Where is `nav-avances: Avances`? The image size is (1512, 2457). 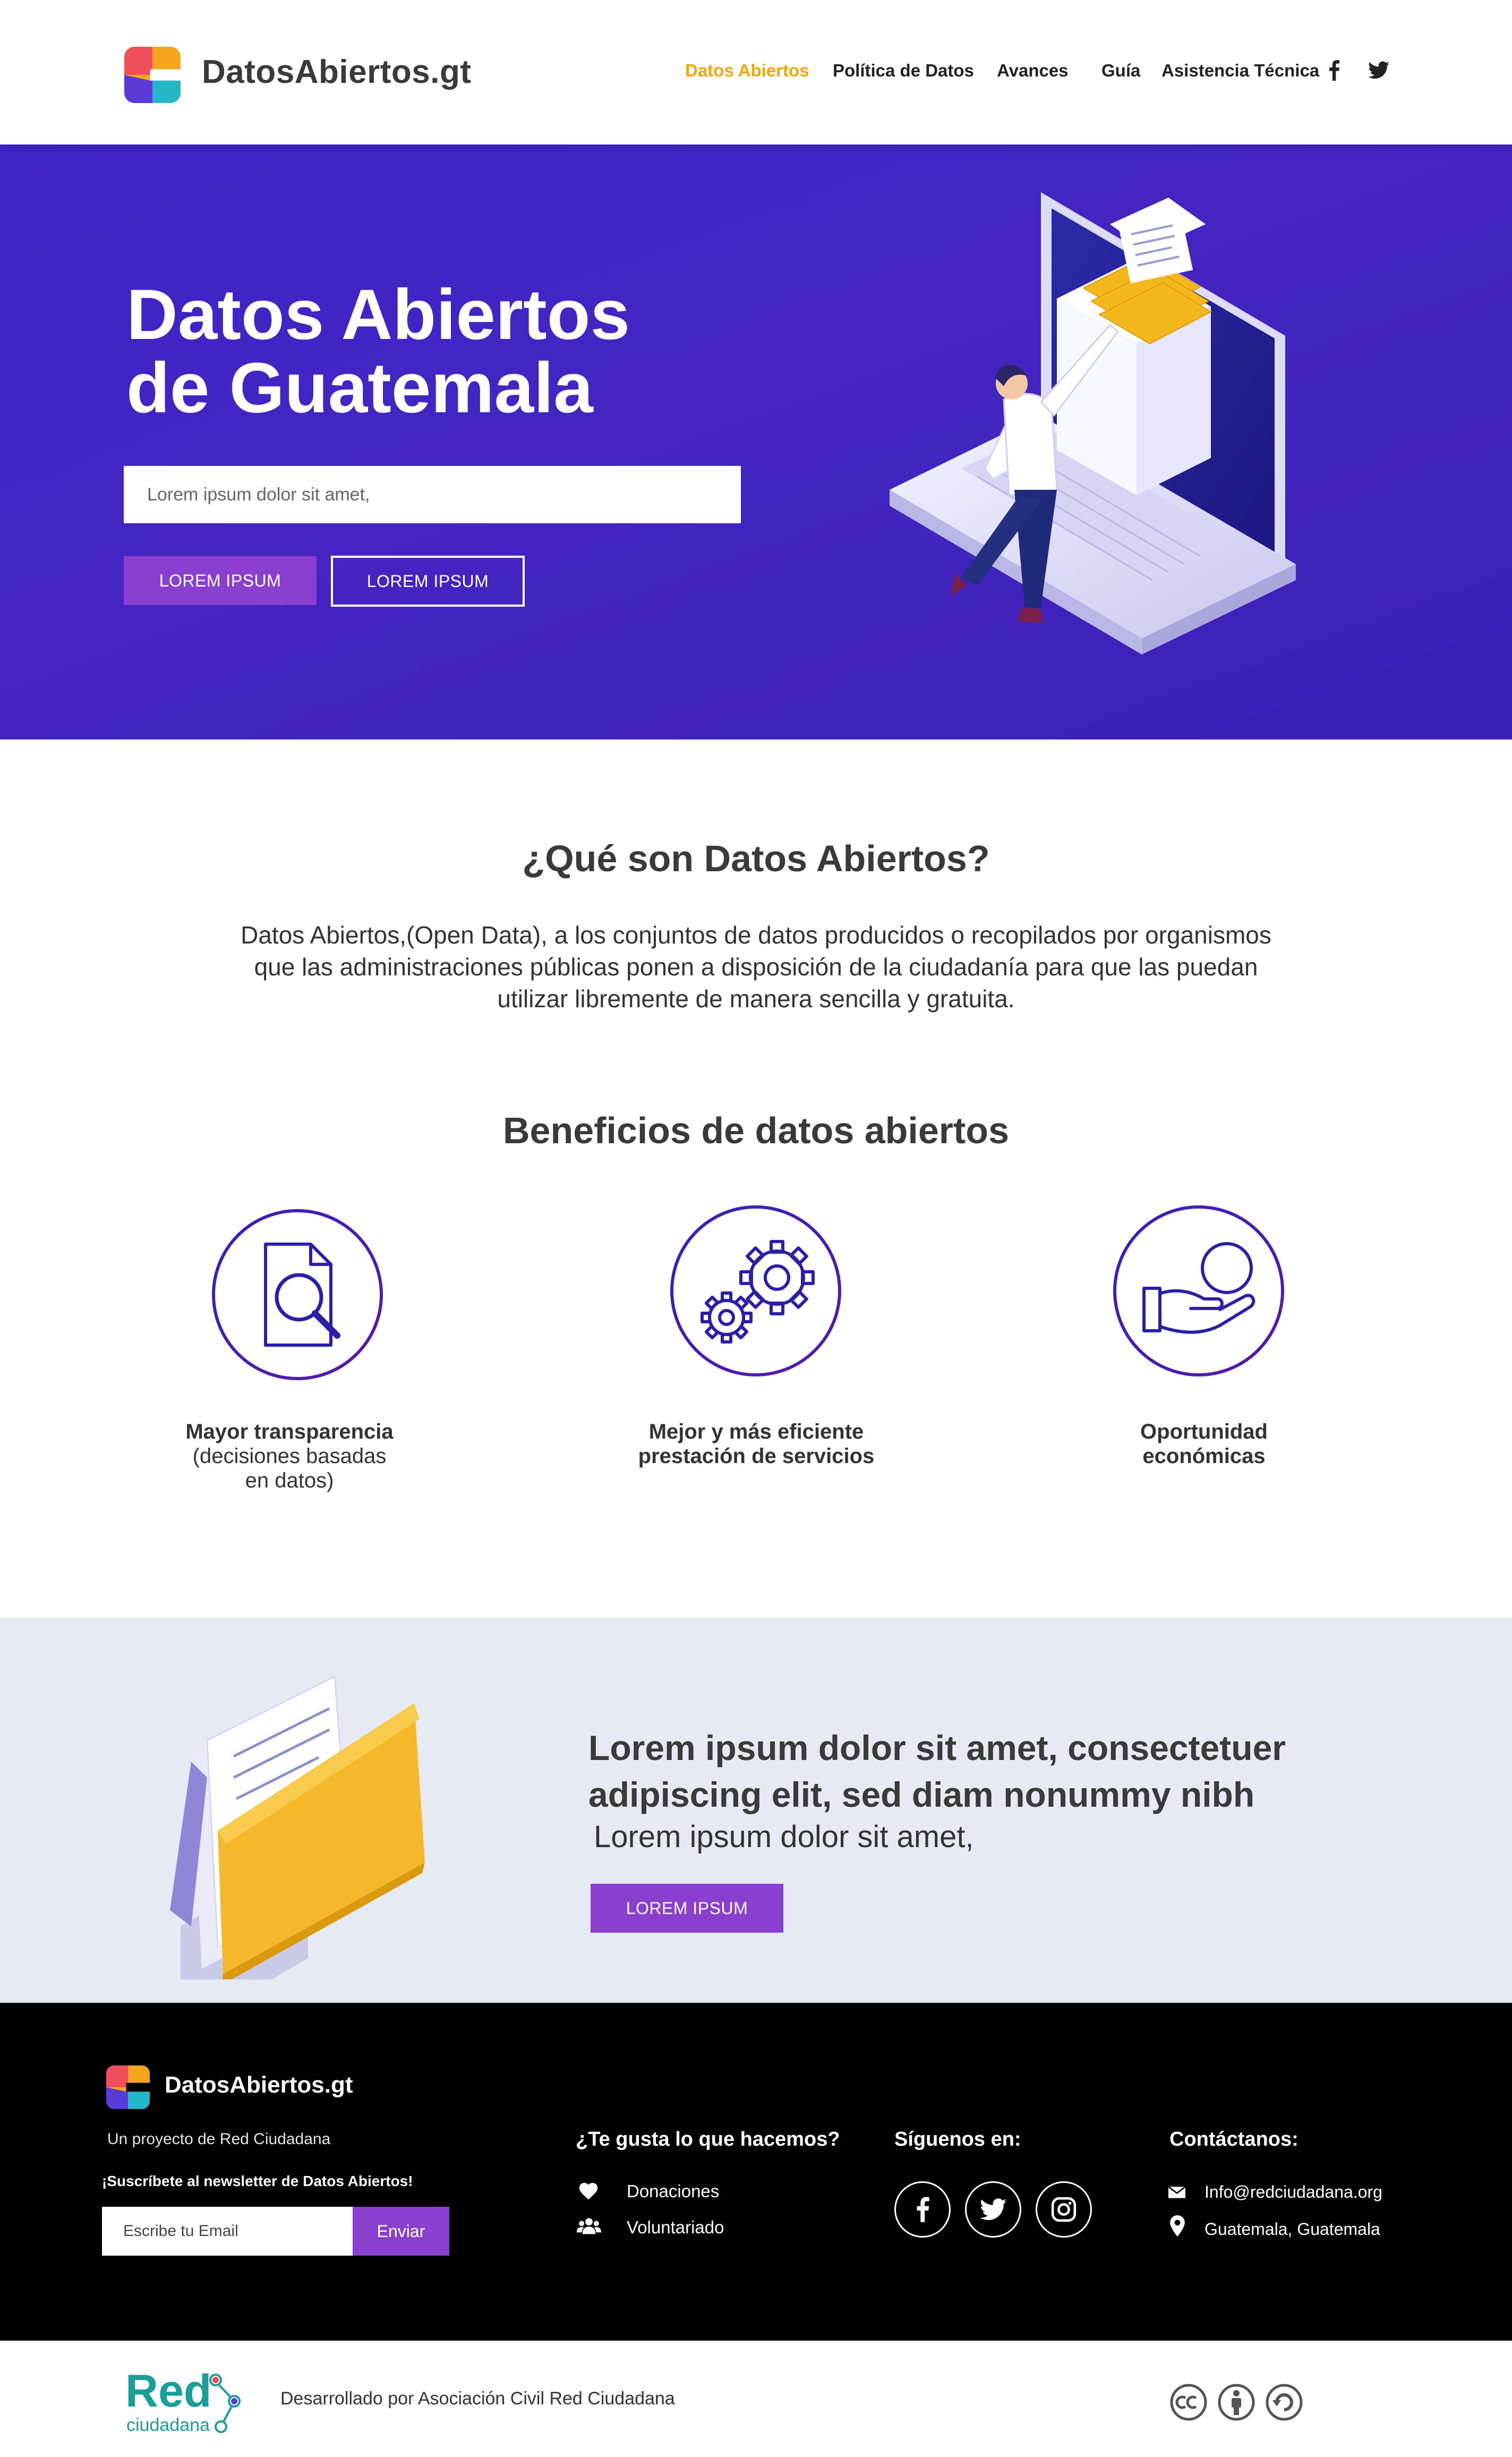
nav-avances: Avances is located at coordinates (1033, 71).